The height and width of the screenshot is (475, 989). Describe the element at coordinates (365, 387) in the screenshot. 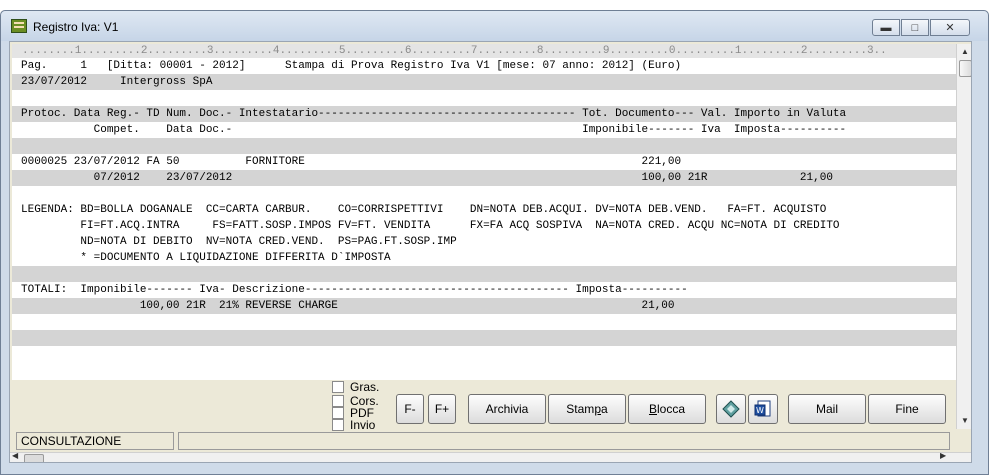

I see `checkbox-label: Gras.` at that location.